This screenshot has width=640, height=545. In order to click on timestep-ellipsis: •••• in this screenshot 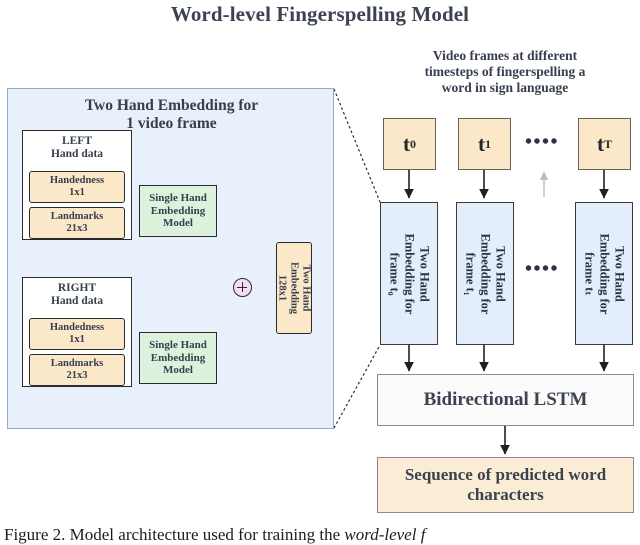, I will do `click(541, 142)`.